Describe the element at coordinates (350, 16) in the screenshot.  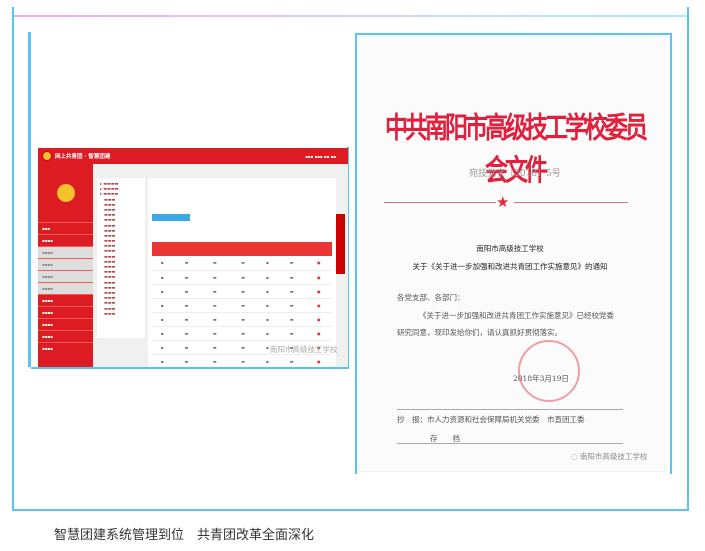
I see `frame-top-line` at that location.